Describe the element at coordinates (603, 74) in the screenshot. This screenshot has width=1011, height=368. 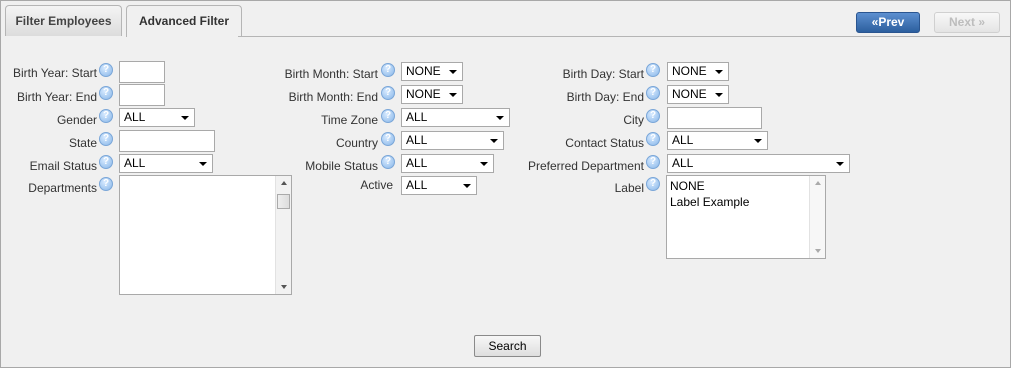
I see `birth-day-start-label: Birth Day: Start` at that location.